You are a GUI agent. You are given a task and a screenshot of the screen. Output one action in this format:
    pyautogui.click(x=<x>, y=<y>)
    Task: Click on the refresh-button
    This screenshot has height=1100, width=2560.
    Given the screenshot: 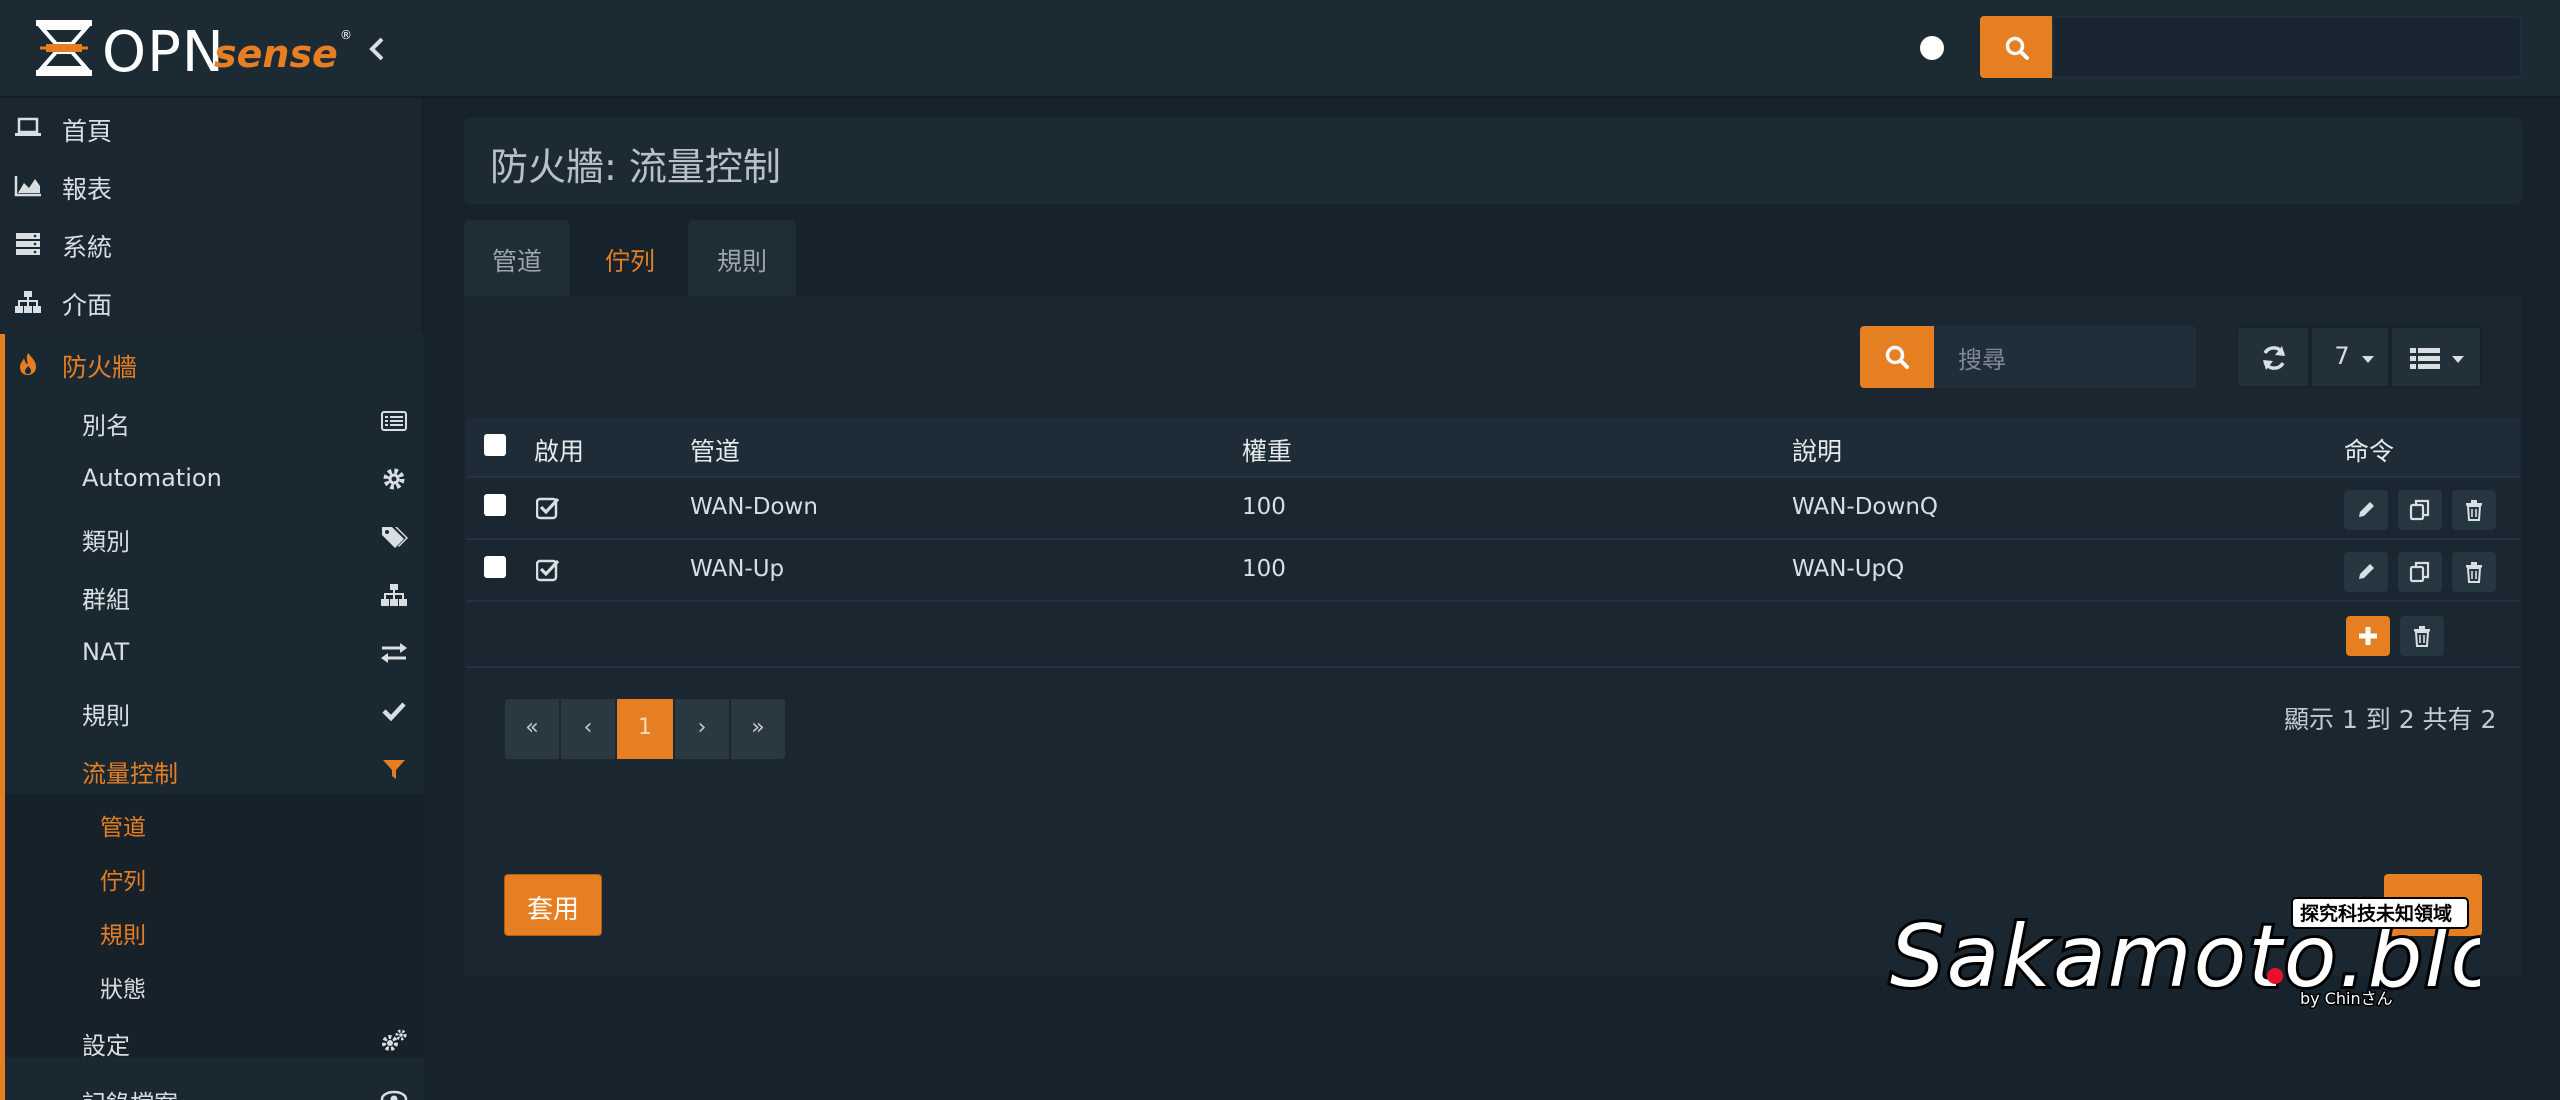 What is the action you would take?
    pyautogui.click(x=2273, y=357)
    